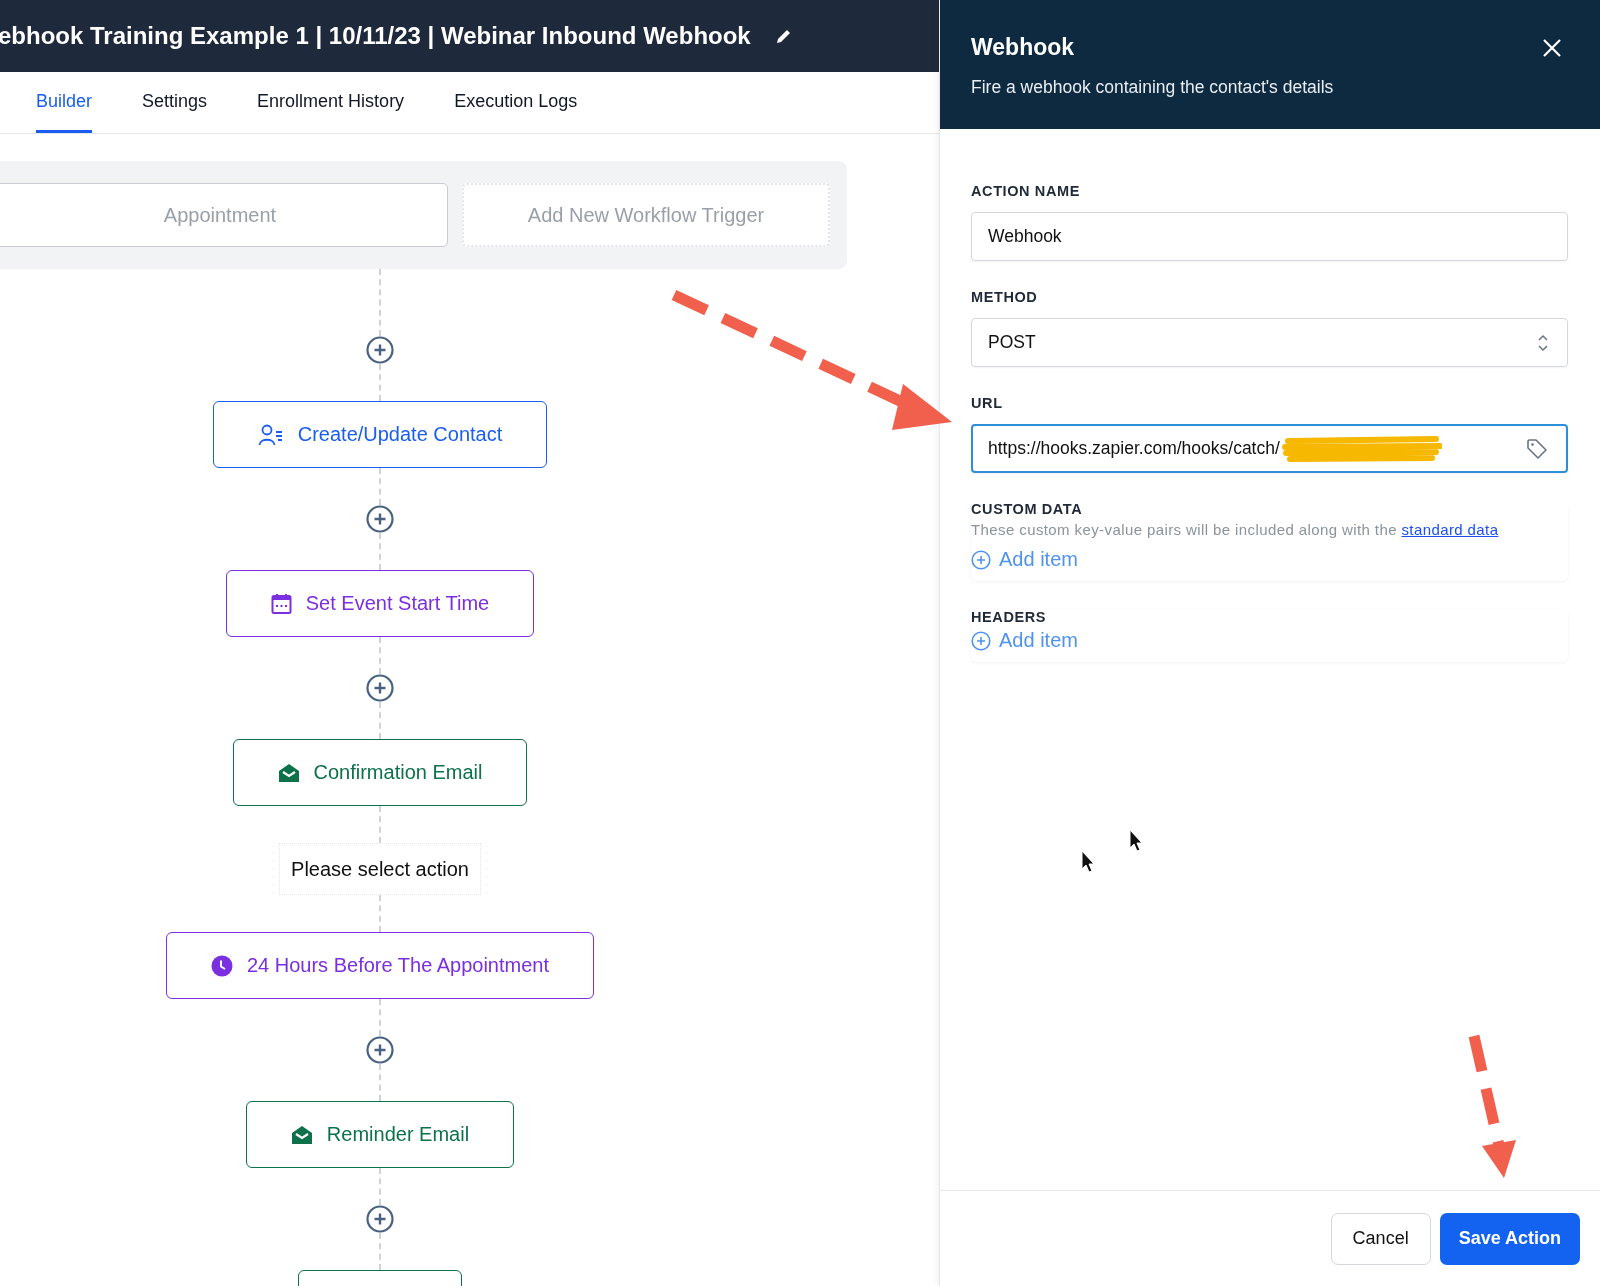  I want to click on save-button: Save Action, so click(1509, 1238).